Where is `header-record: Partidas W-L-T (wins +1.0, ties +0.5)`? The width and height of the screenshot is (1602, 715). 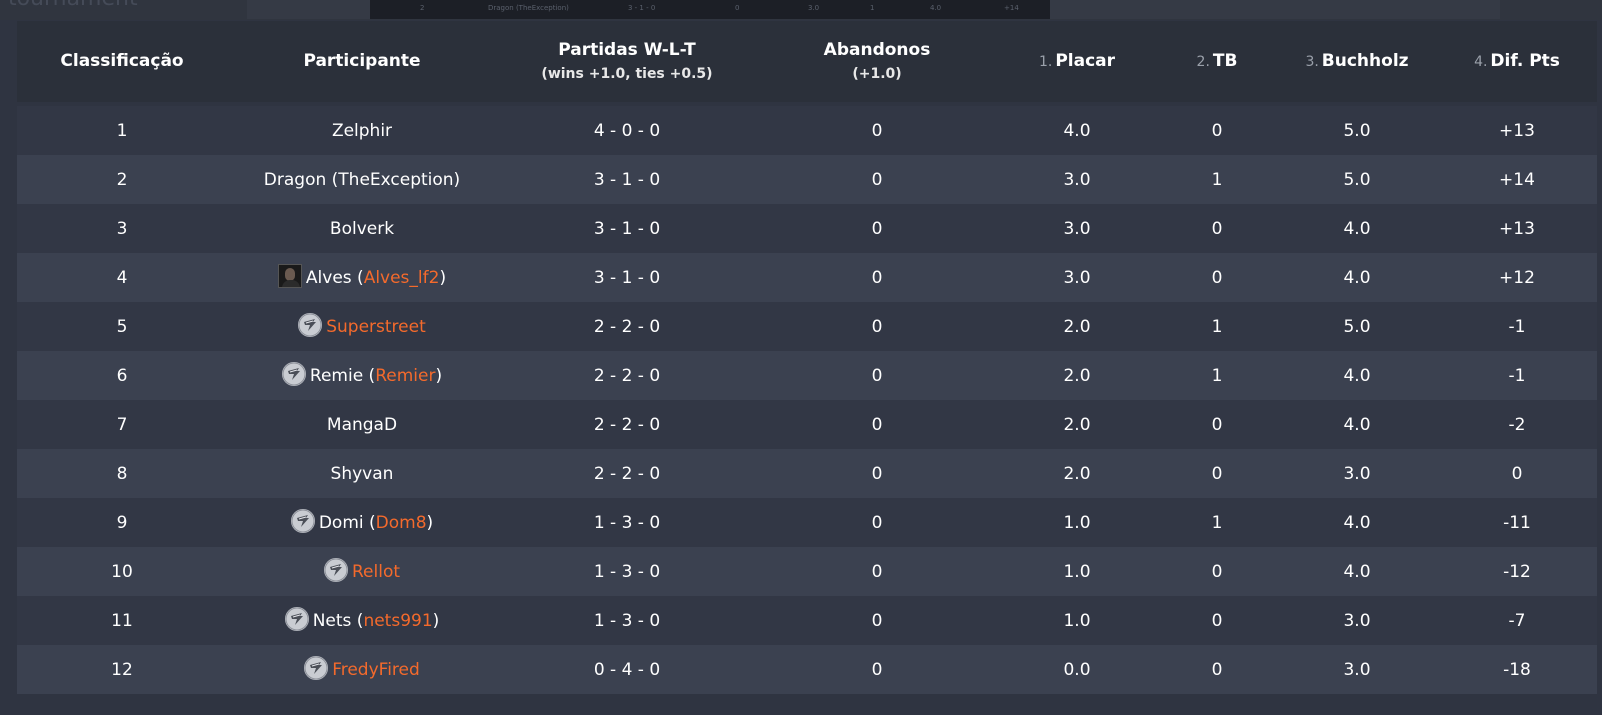 header-record: Partidas W-L-T (wins +1.0, ties +0.5) is located at coordinates (627, 61).